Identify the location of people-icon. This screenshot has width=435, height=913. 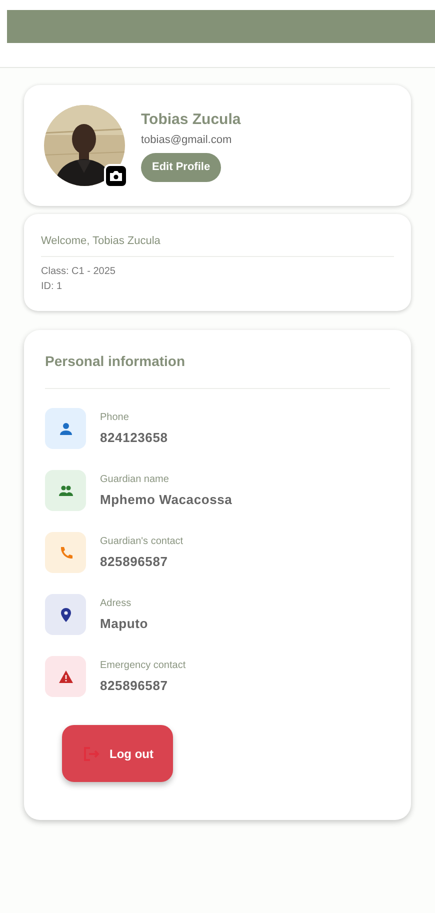
(66, 490).